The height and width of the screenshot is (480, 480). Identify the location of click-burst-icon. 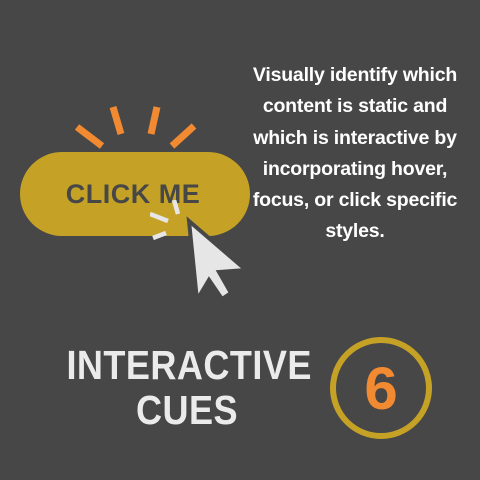
(135, 127).